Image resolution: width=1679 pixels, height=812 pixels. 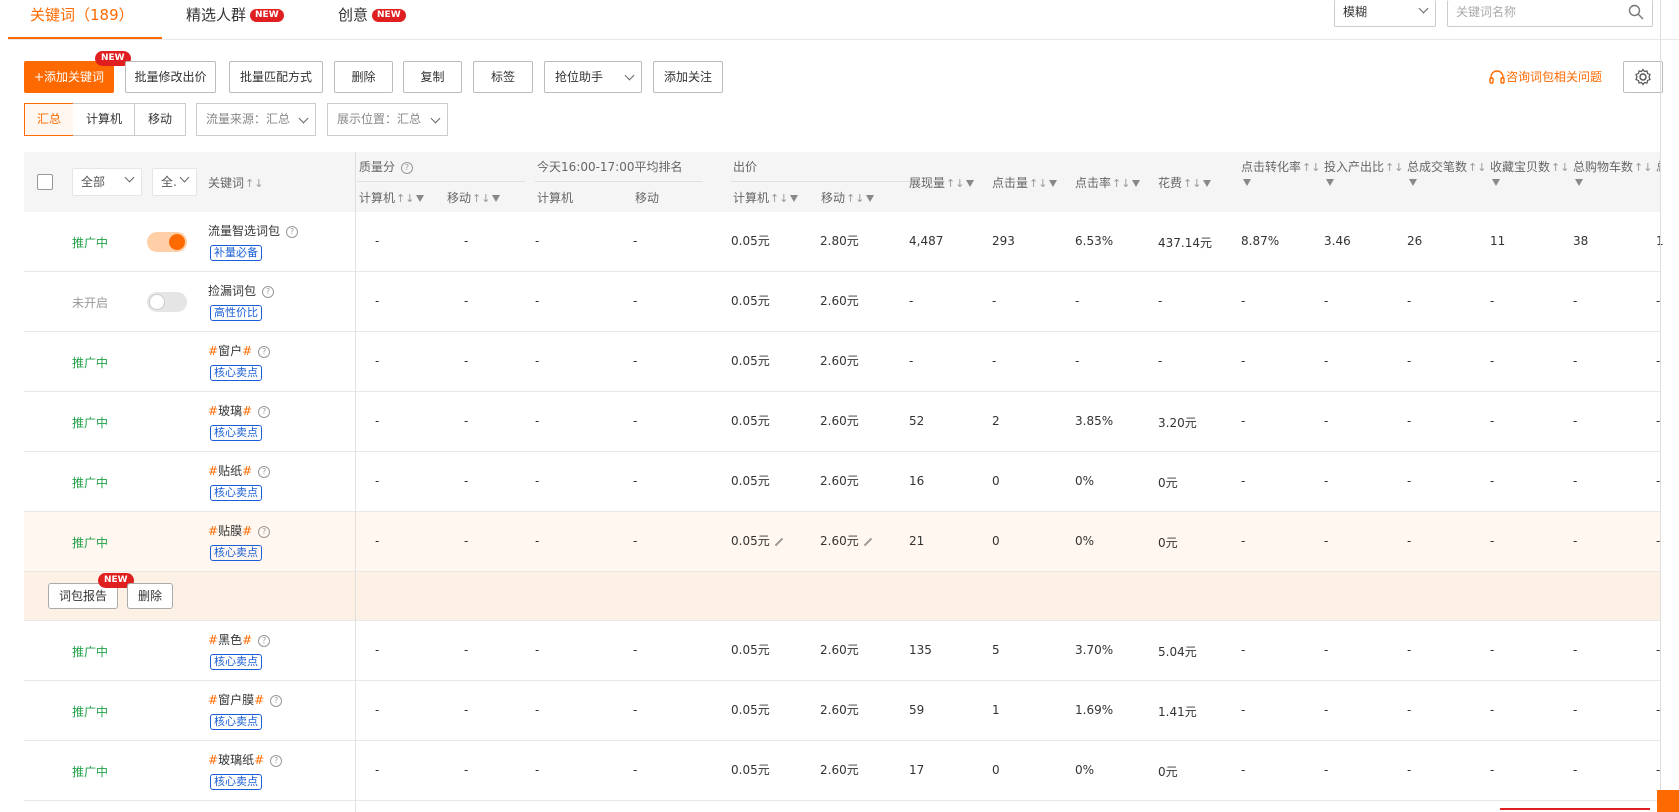 What do you see at coordinates (1280, 173) in the screenshot?
I see `col-cvr: 点击转化率↑↓` at bounding box center [1280, 173].